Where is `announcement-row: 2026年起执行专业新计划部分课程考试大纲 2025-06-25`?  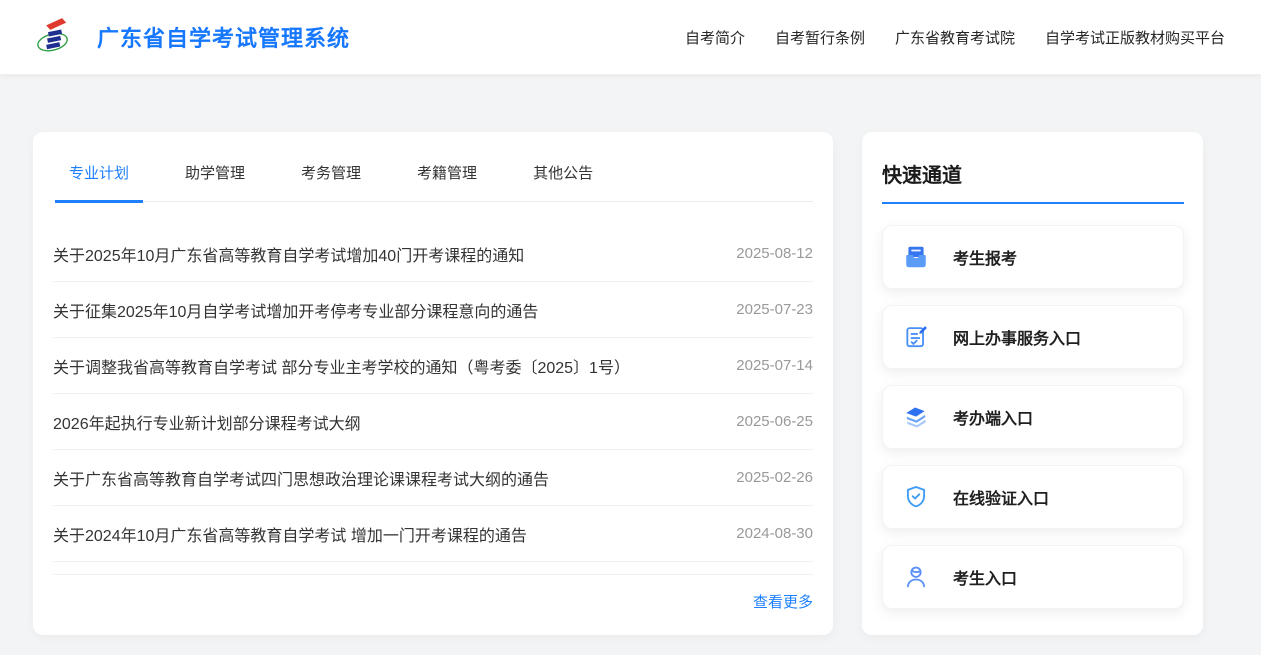 announcement-row: 2026年起执行专业新计划部分课程考试大纲 2025-06-25 is located at coordinates (433, 422).